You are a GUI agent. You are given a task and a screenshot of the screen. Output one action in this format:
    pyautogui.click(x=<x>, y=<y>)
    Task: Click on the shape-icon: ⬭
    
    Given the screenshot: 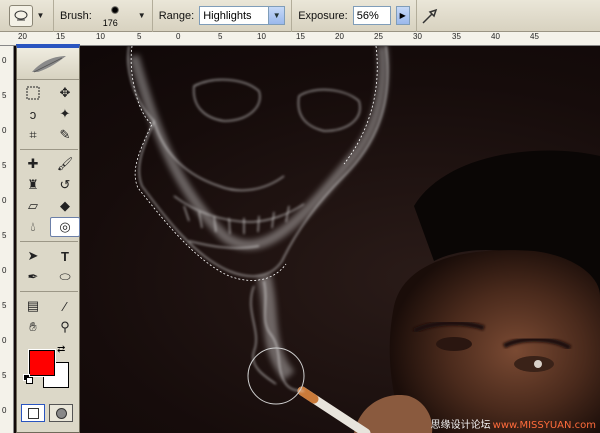 What is the action you would take?
    pyautogui.click(x=65, y=277)
    